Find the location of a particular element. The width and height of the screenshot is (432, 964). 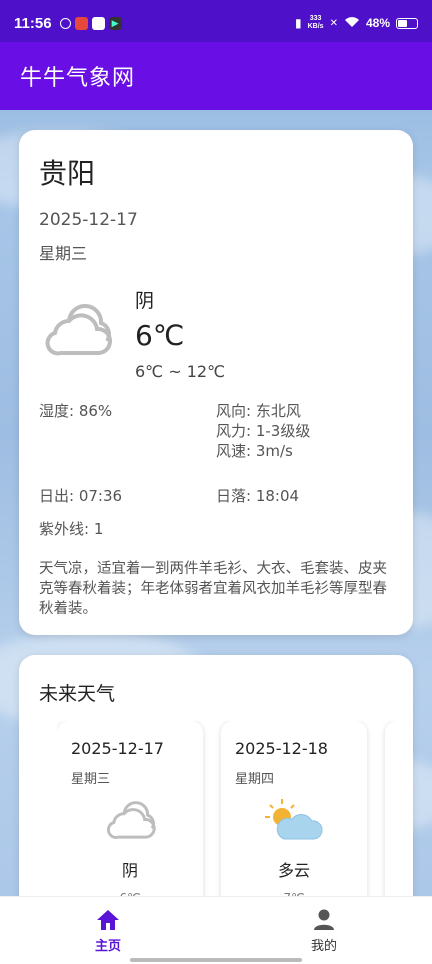

app-notification-icon is located at coordinates (81, 23).